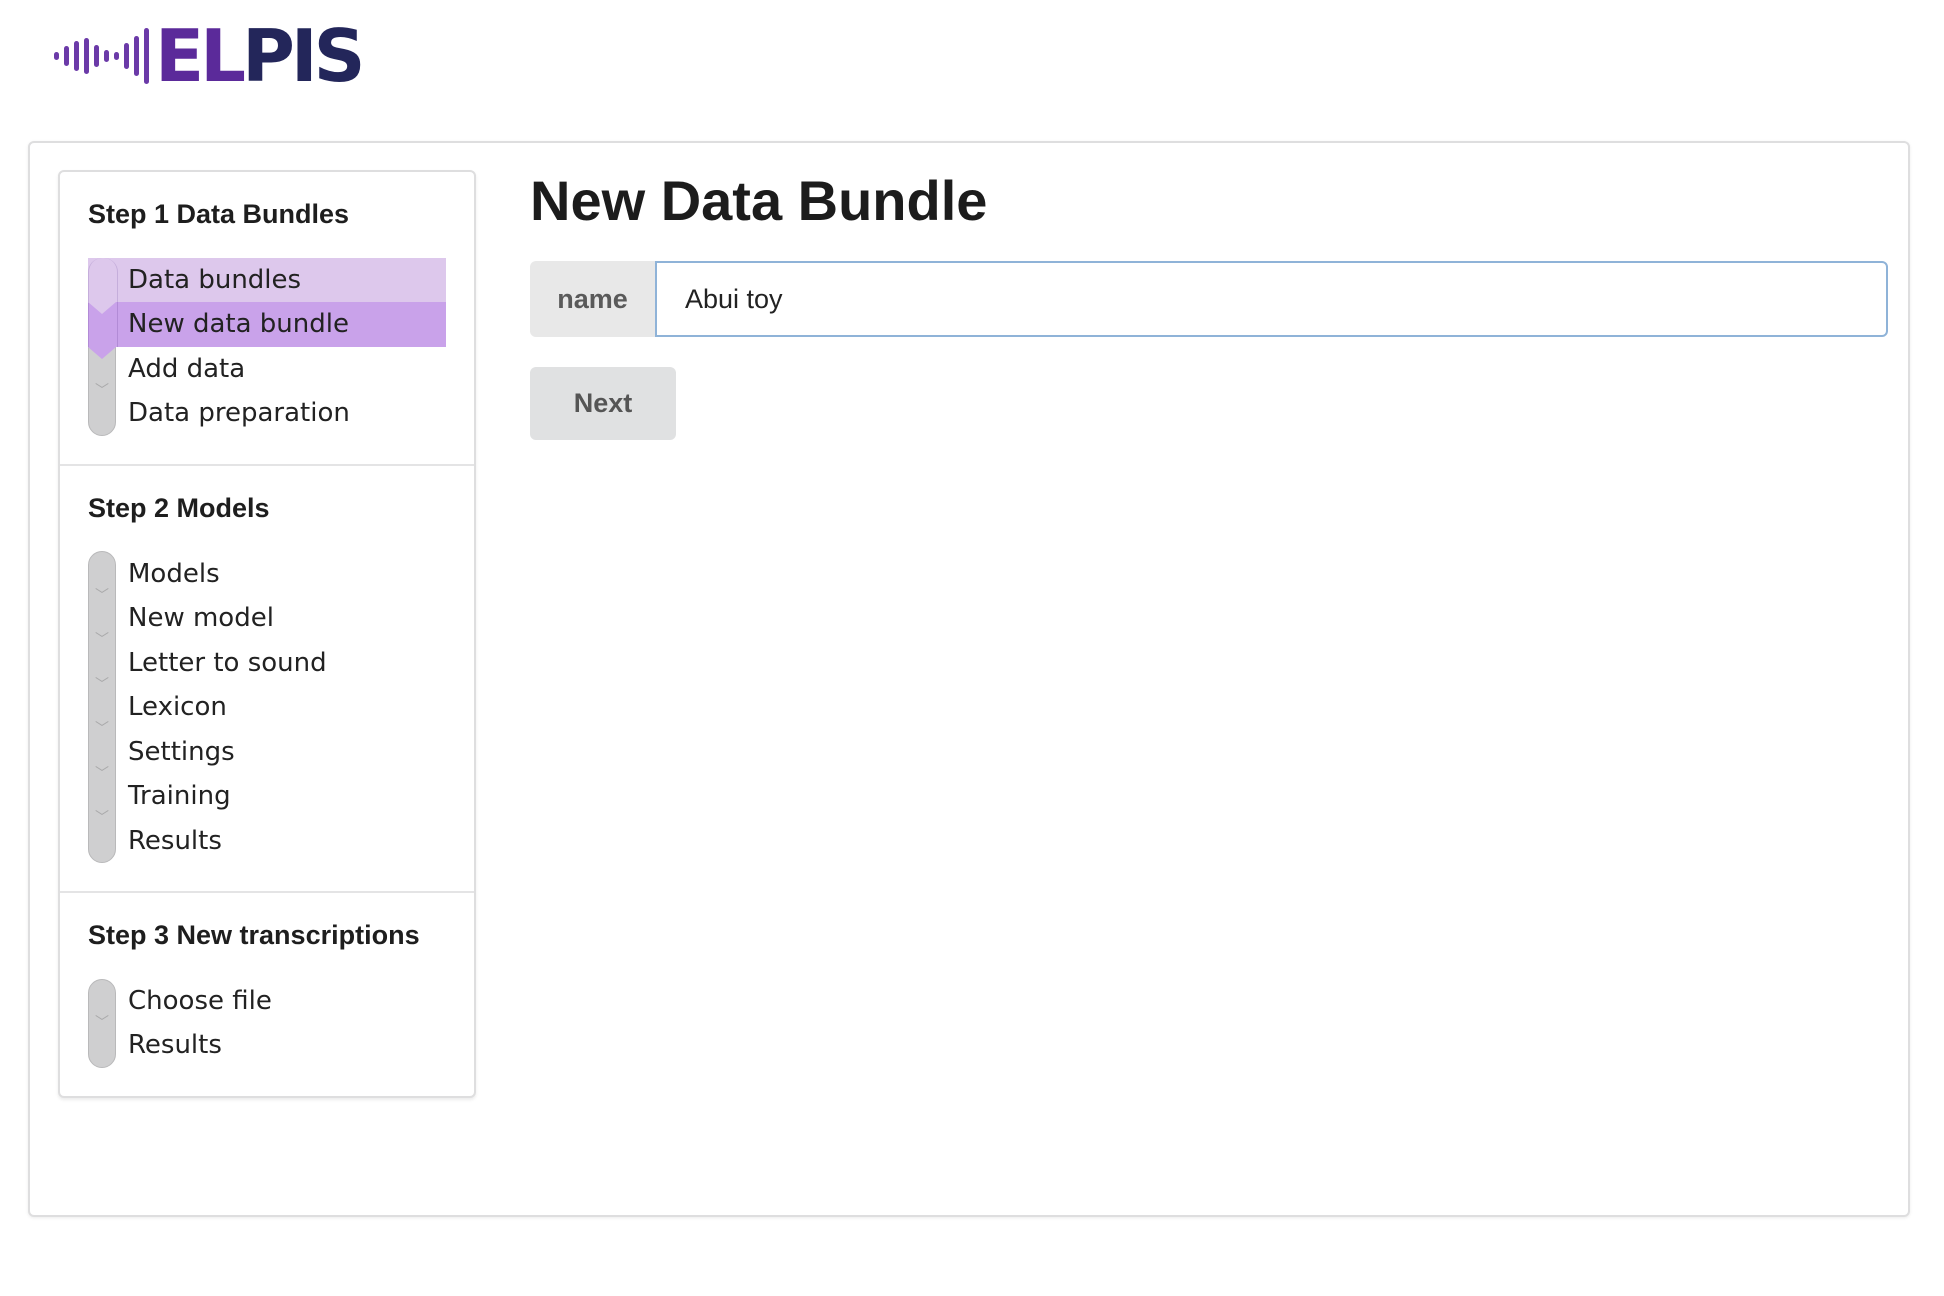  Describe the element at coordinates (179, 796) in the screenshot. I see `step-item-label: Training` at that location.